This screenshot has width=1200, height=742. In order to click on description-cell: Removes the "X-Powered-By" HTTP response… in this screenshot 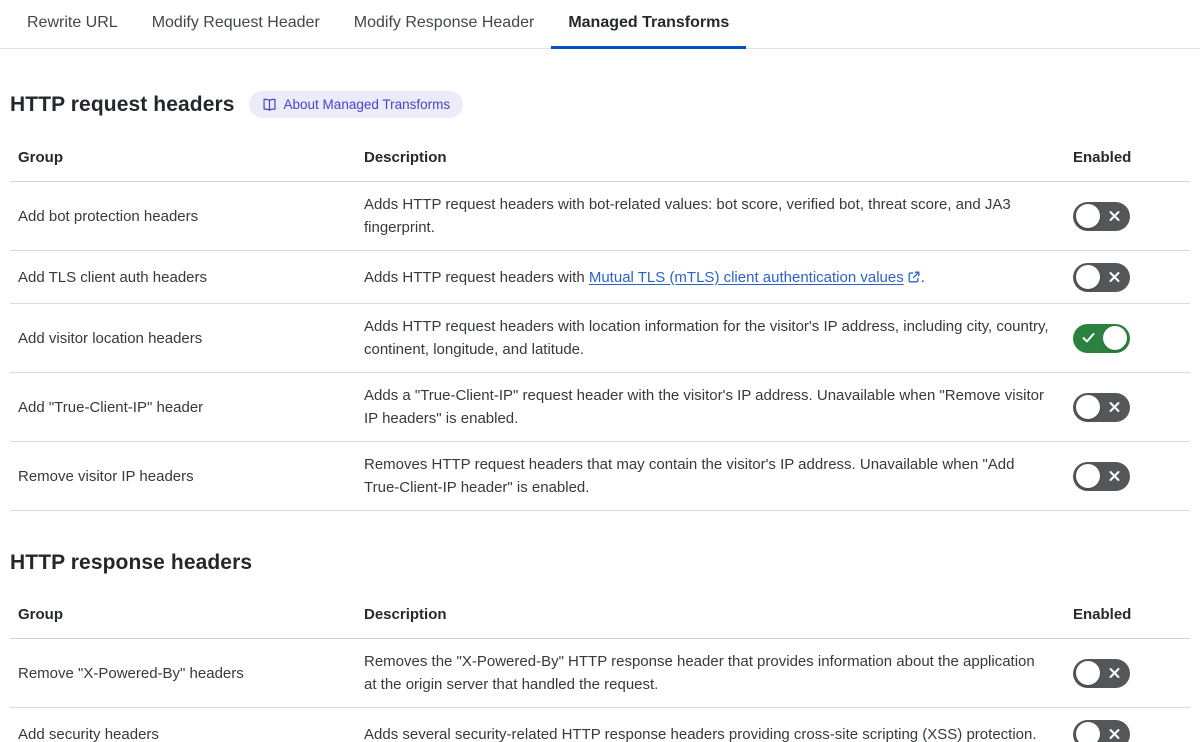, I will do `click(699, 673)`.